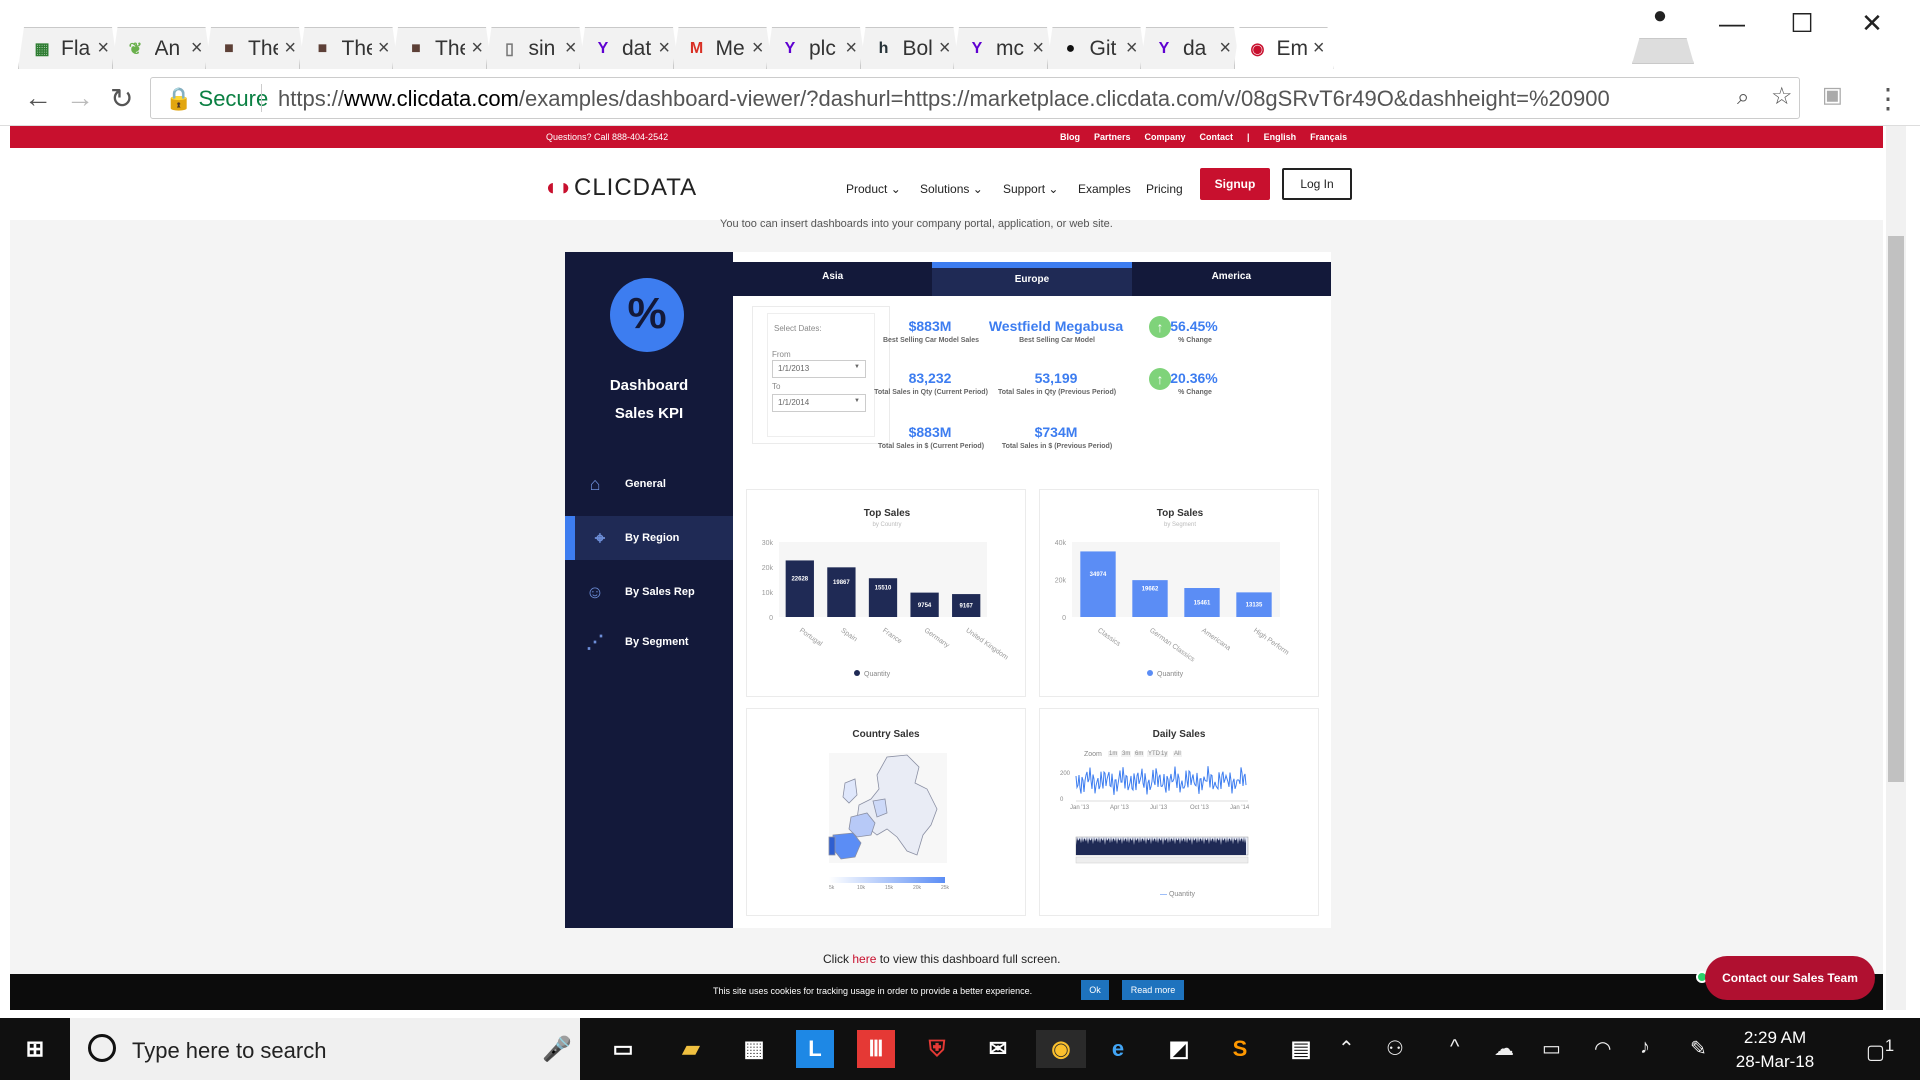 The image size is (1920, 1080). I want to click on fullscreen-link: here, so click(864, 959).